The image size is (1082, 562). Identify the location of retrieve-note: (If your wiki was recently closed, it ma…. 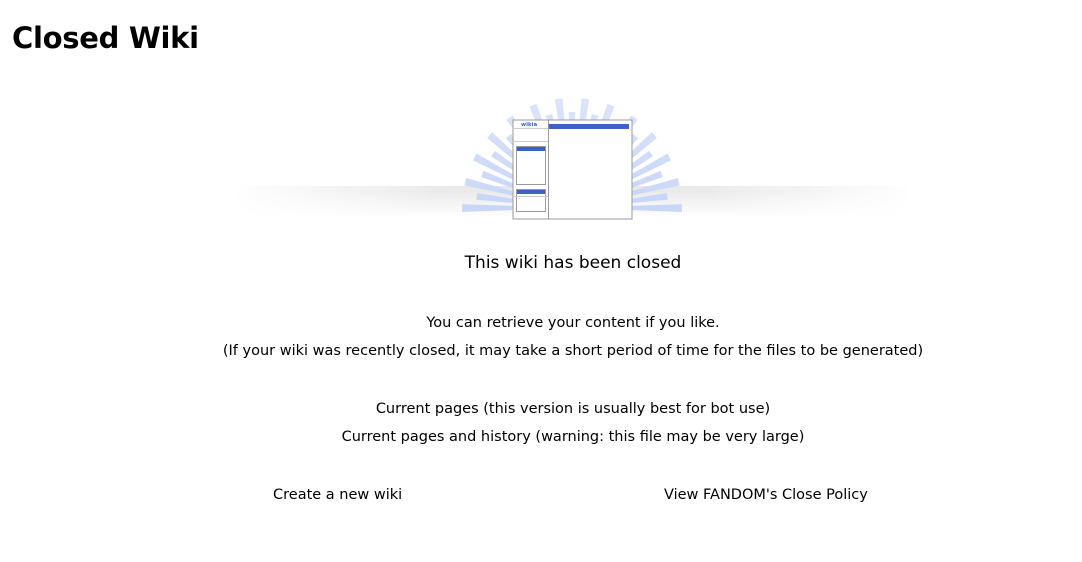
(573, 351).